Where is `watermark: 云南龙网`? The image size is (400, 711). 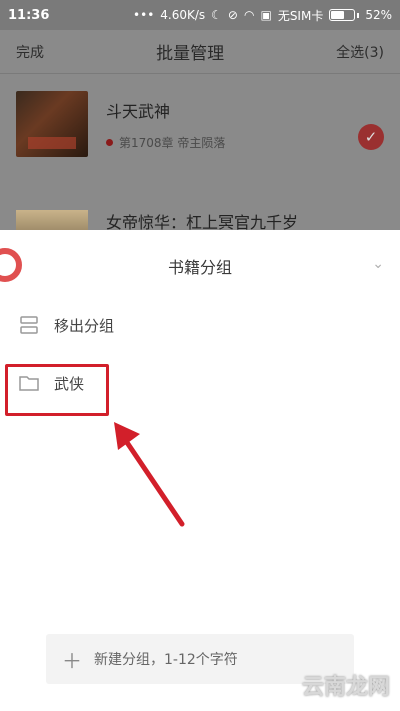
watermark: 云南龙网 is located at coordinates (345, 687).